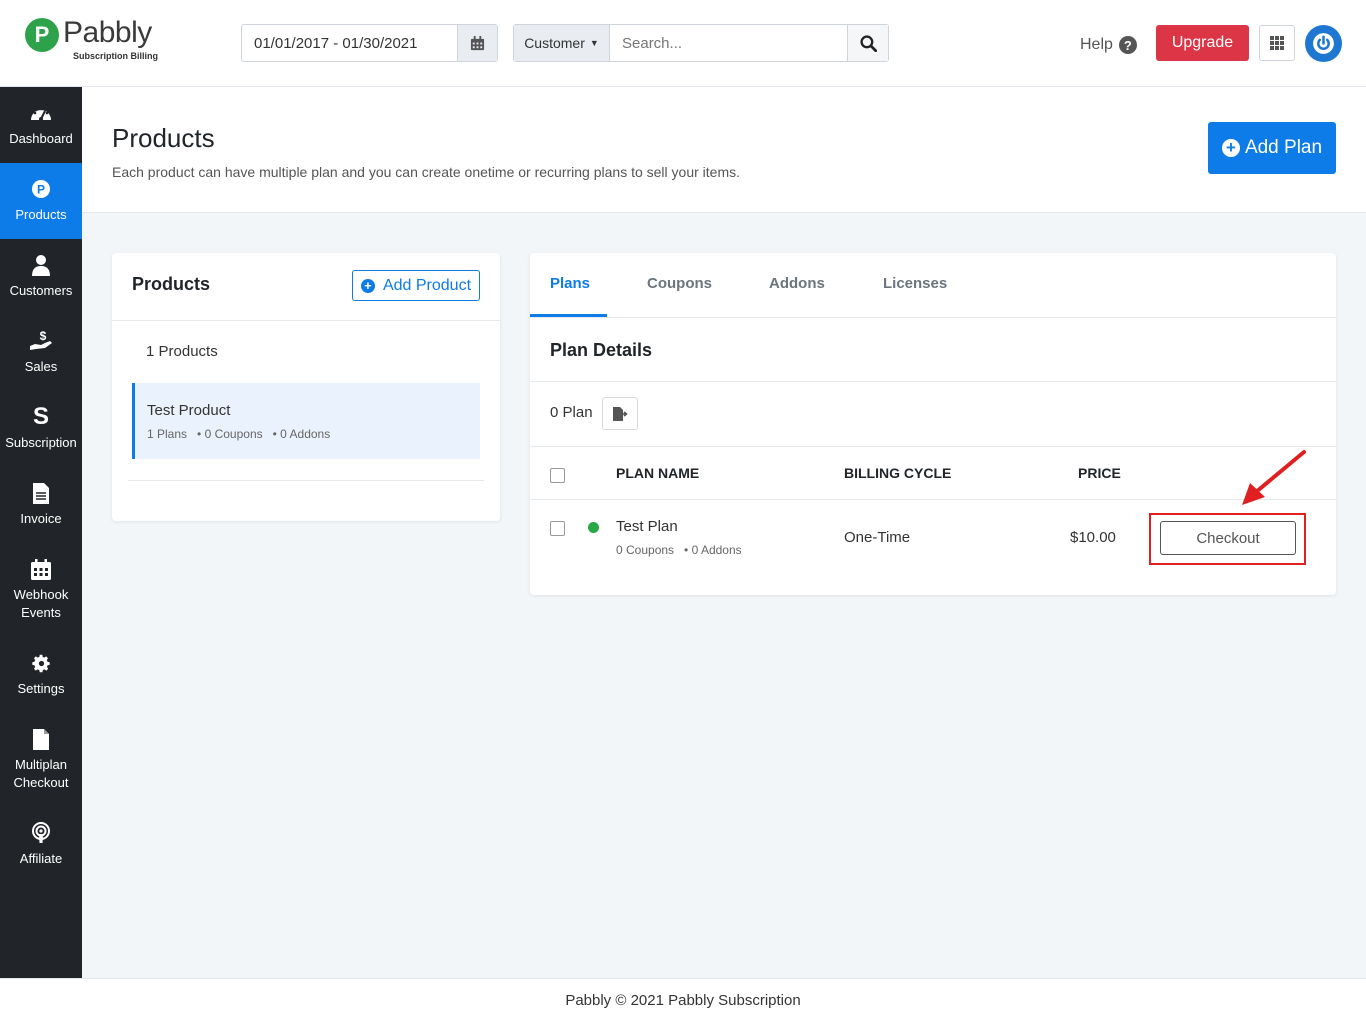 This screenshot has height=1021, width=1366. What do you see at coordinates (568, 315) in the screenshot?
I see `active-tab-indicator` at bounding box center [568, 315].